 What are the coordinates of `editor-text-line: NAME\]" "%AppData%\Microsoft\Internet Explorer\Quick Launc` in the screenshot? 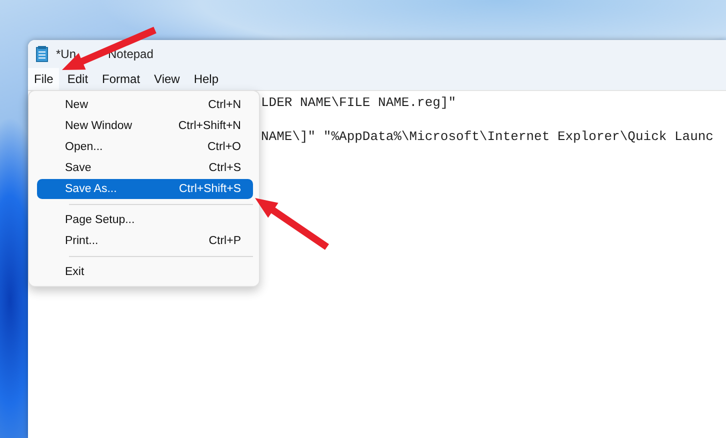 It's located at (487, 136).